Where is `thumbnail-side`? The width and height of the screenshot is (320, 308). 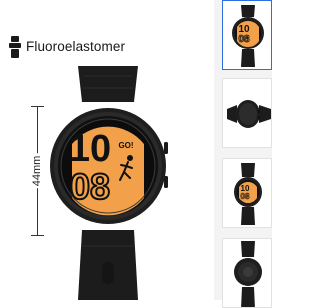 thumbnail-side is located at coordinates (247, 113).